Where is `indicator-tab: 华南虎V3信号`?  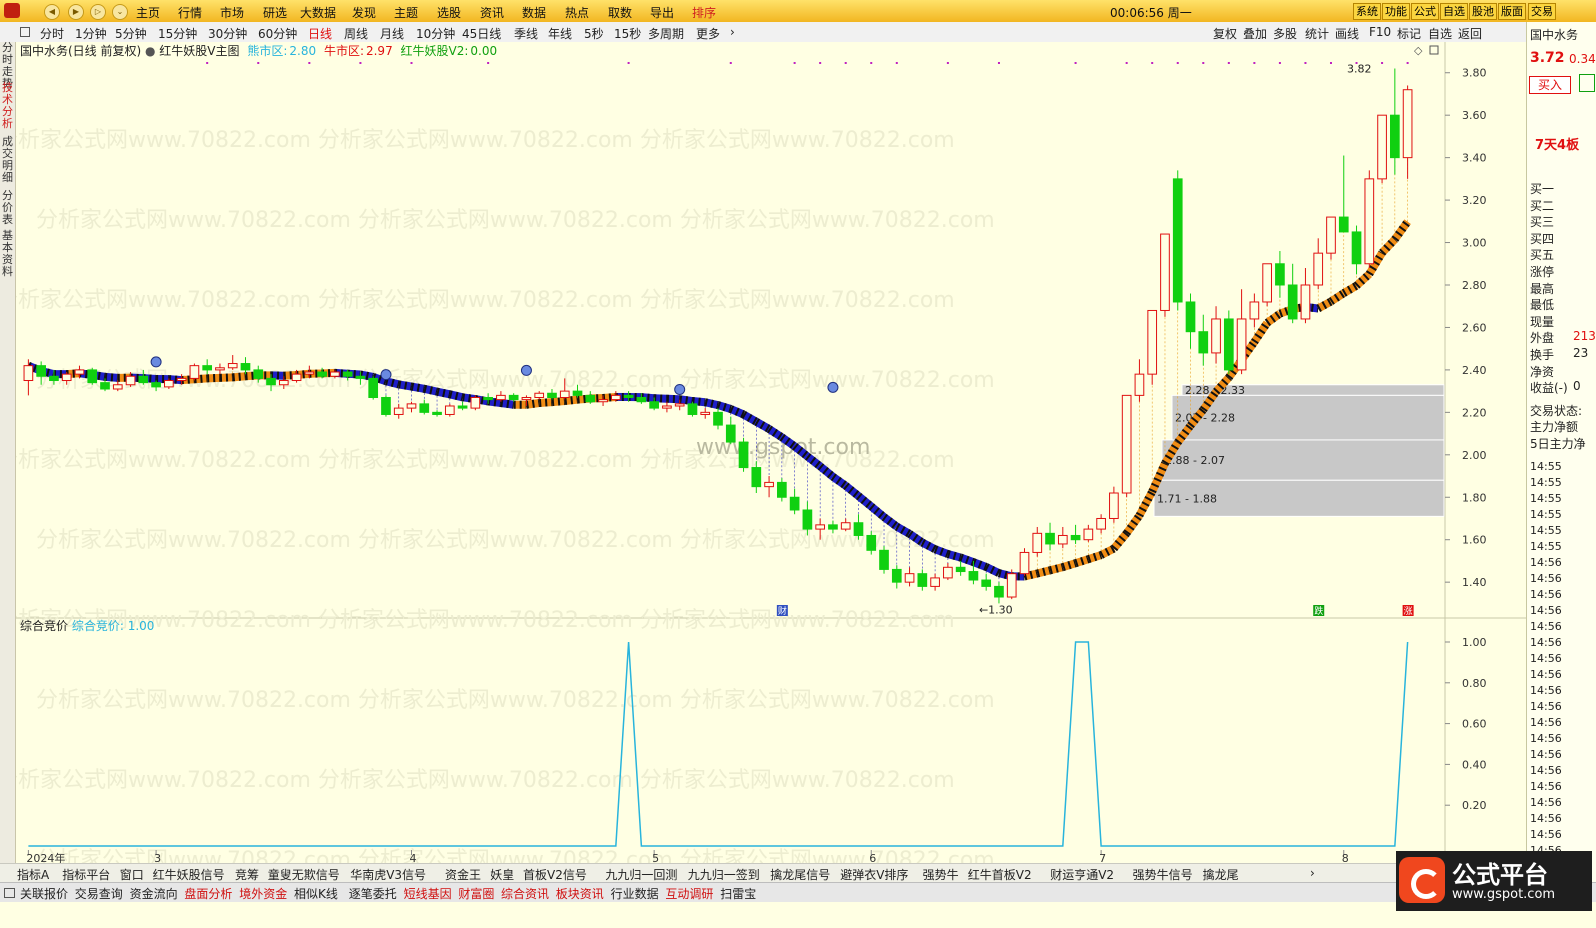 indicator-tab: 华南虎V3信号 is located at coordinates (388, 874).